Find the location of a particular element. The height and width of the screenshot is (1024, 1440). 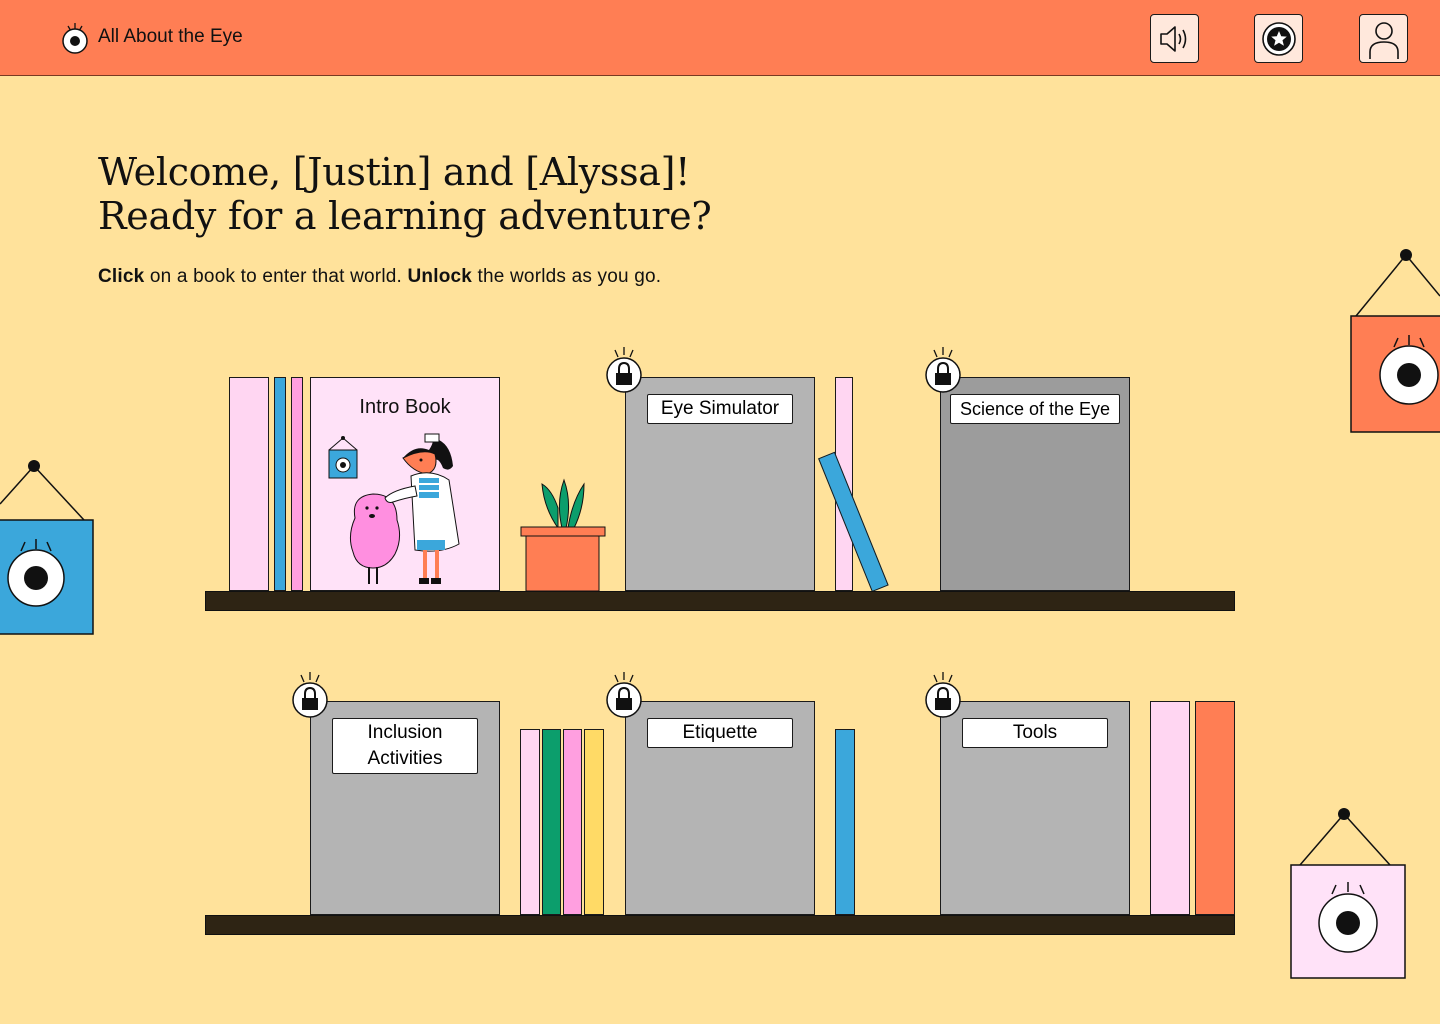

book-science-of-the-eye: Science of the Eye is located at coordinates (1035, 484).